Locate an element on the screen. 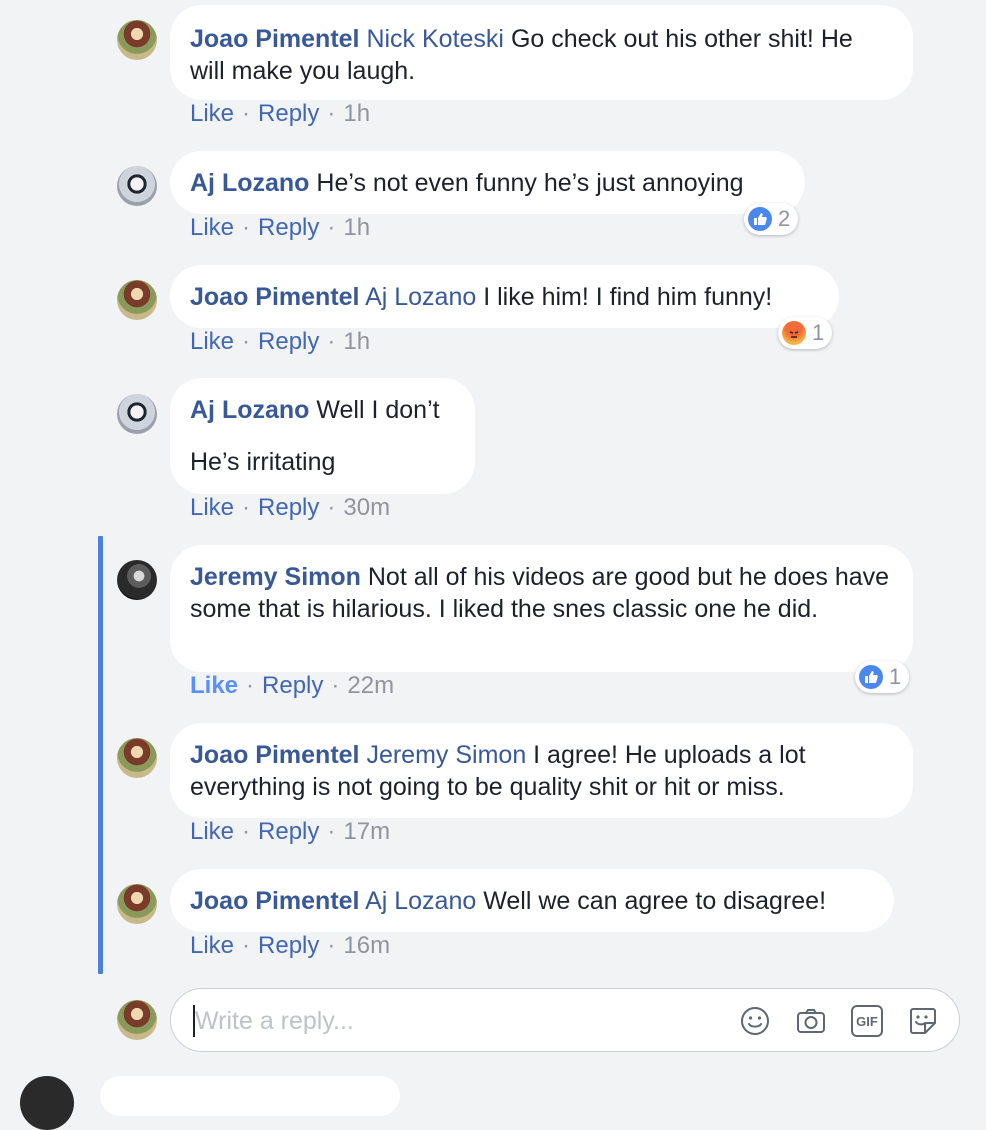  camera-icon is located at coordinates (811, 1021).